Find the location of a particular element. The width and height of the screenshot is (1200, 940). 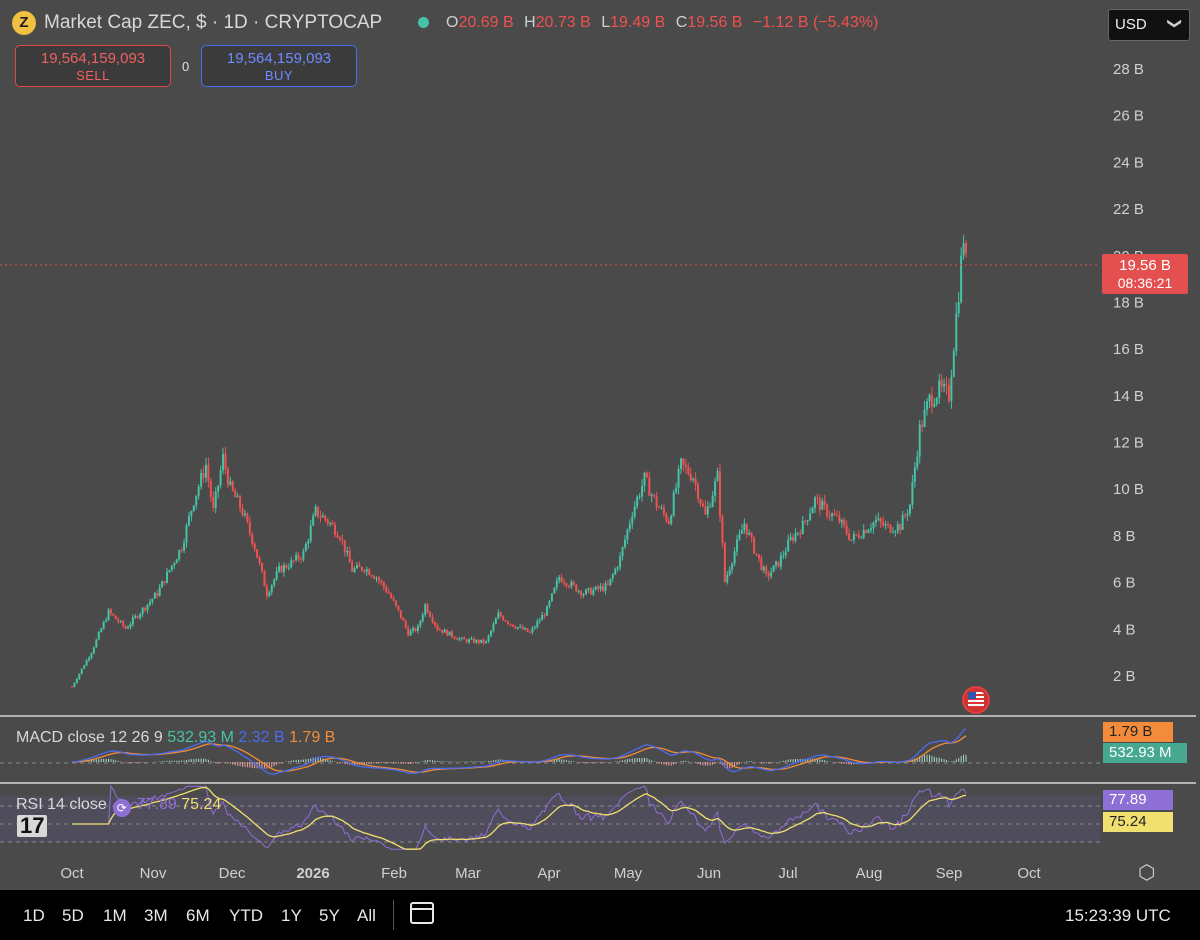

refresh-icon: ⟳ is located at coordinates (121, 808).